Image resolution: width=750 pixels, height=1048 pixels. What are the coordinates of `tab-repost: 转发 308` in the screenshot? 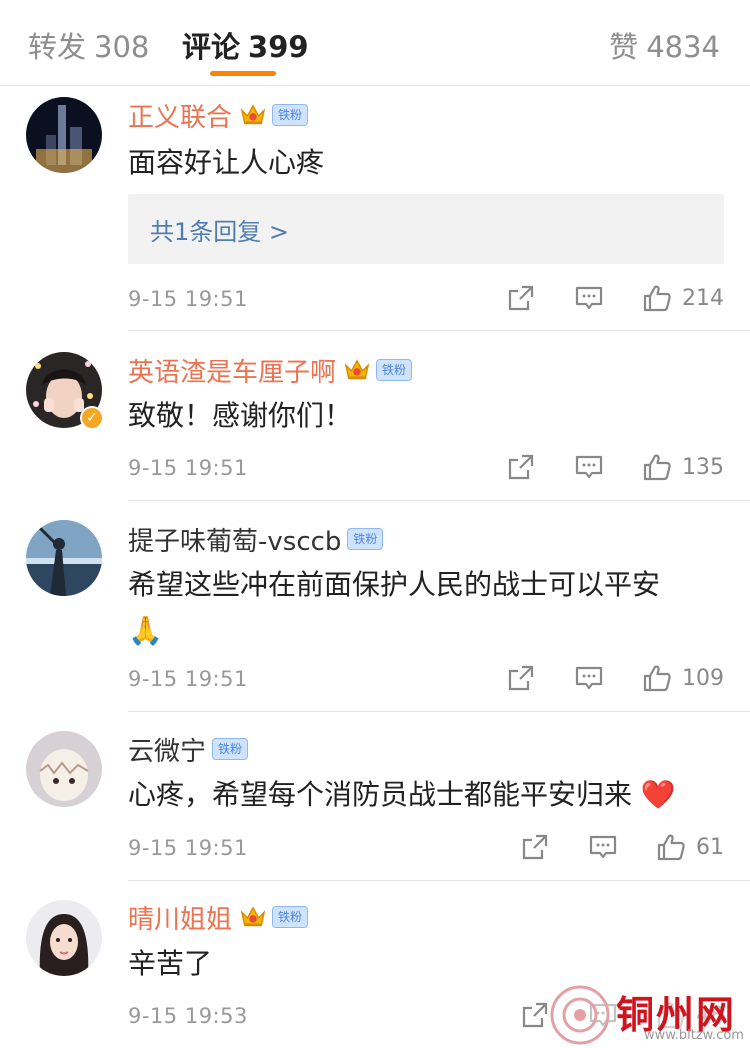 It's located at (88, 45).